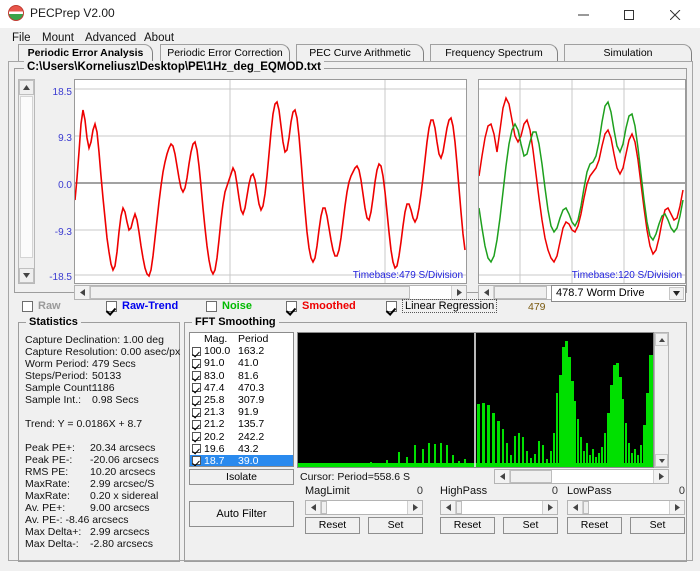 Image resolution: width=700 pixels, height=571 pixels. I want to click on fft-list-item: 47.4 470.3, so click(241, 388).